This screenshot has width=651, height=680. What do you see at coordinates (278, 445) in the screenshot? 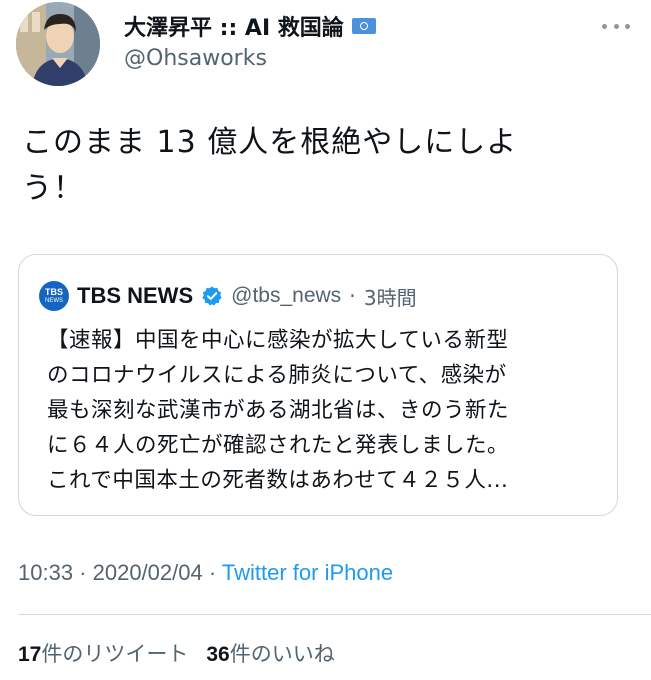
I see `quoted-body-line: に６４人の死亡が確認されたと発表しました。` at bounding box center [278, 445].